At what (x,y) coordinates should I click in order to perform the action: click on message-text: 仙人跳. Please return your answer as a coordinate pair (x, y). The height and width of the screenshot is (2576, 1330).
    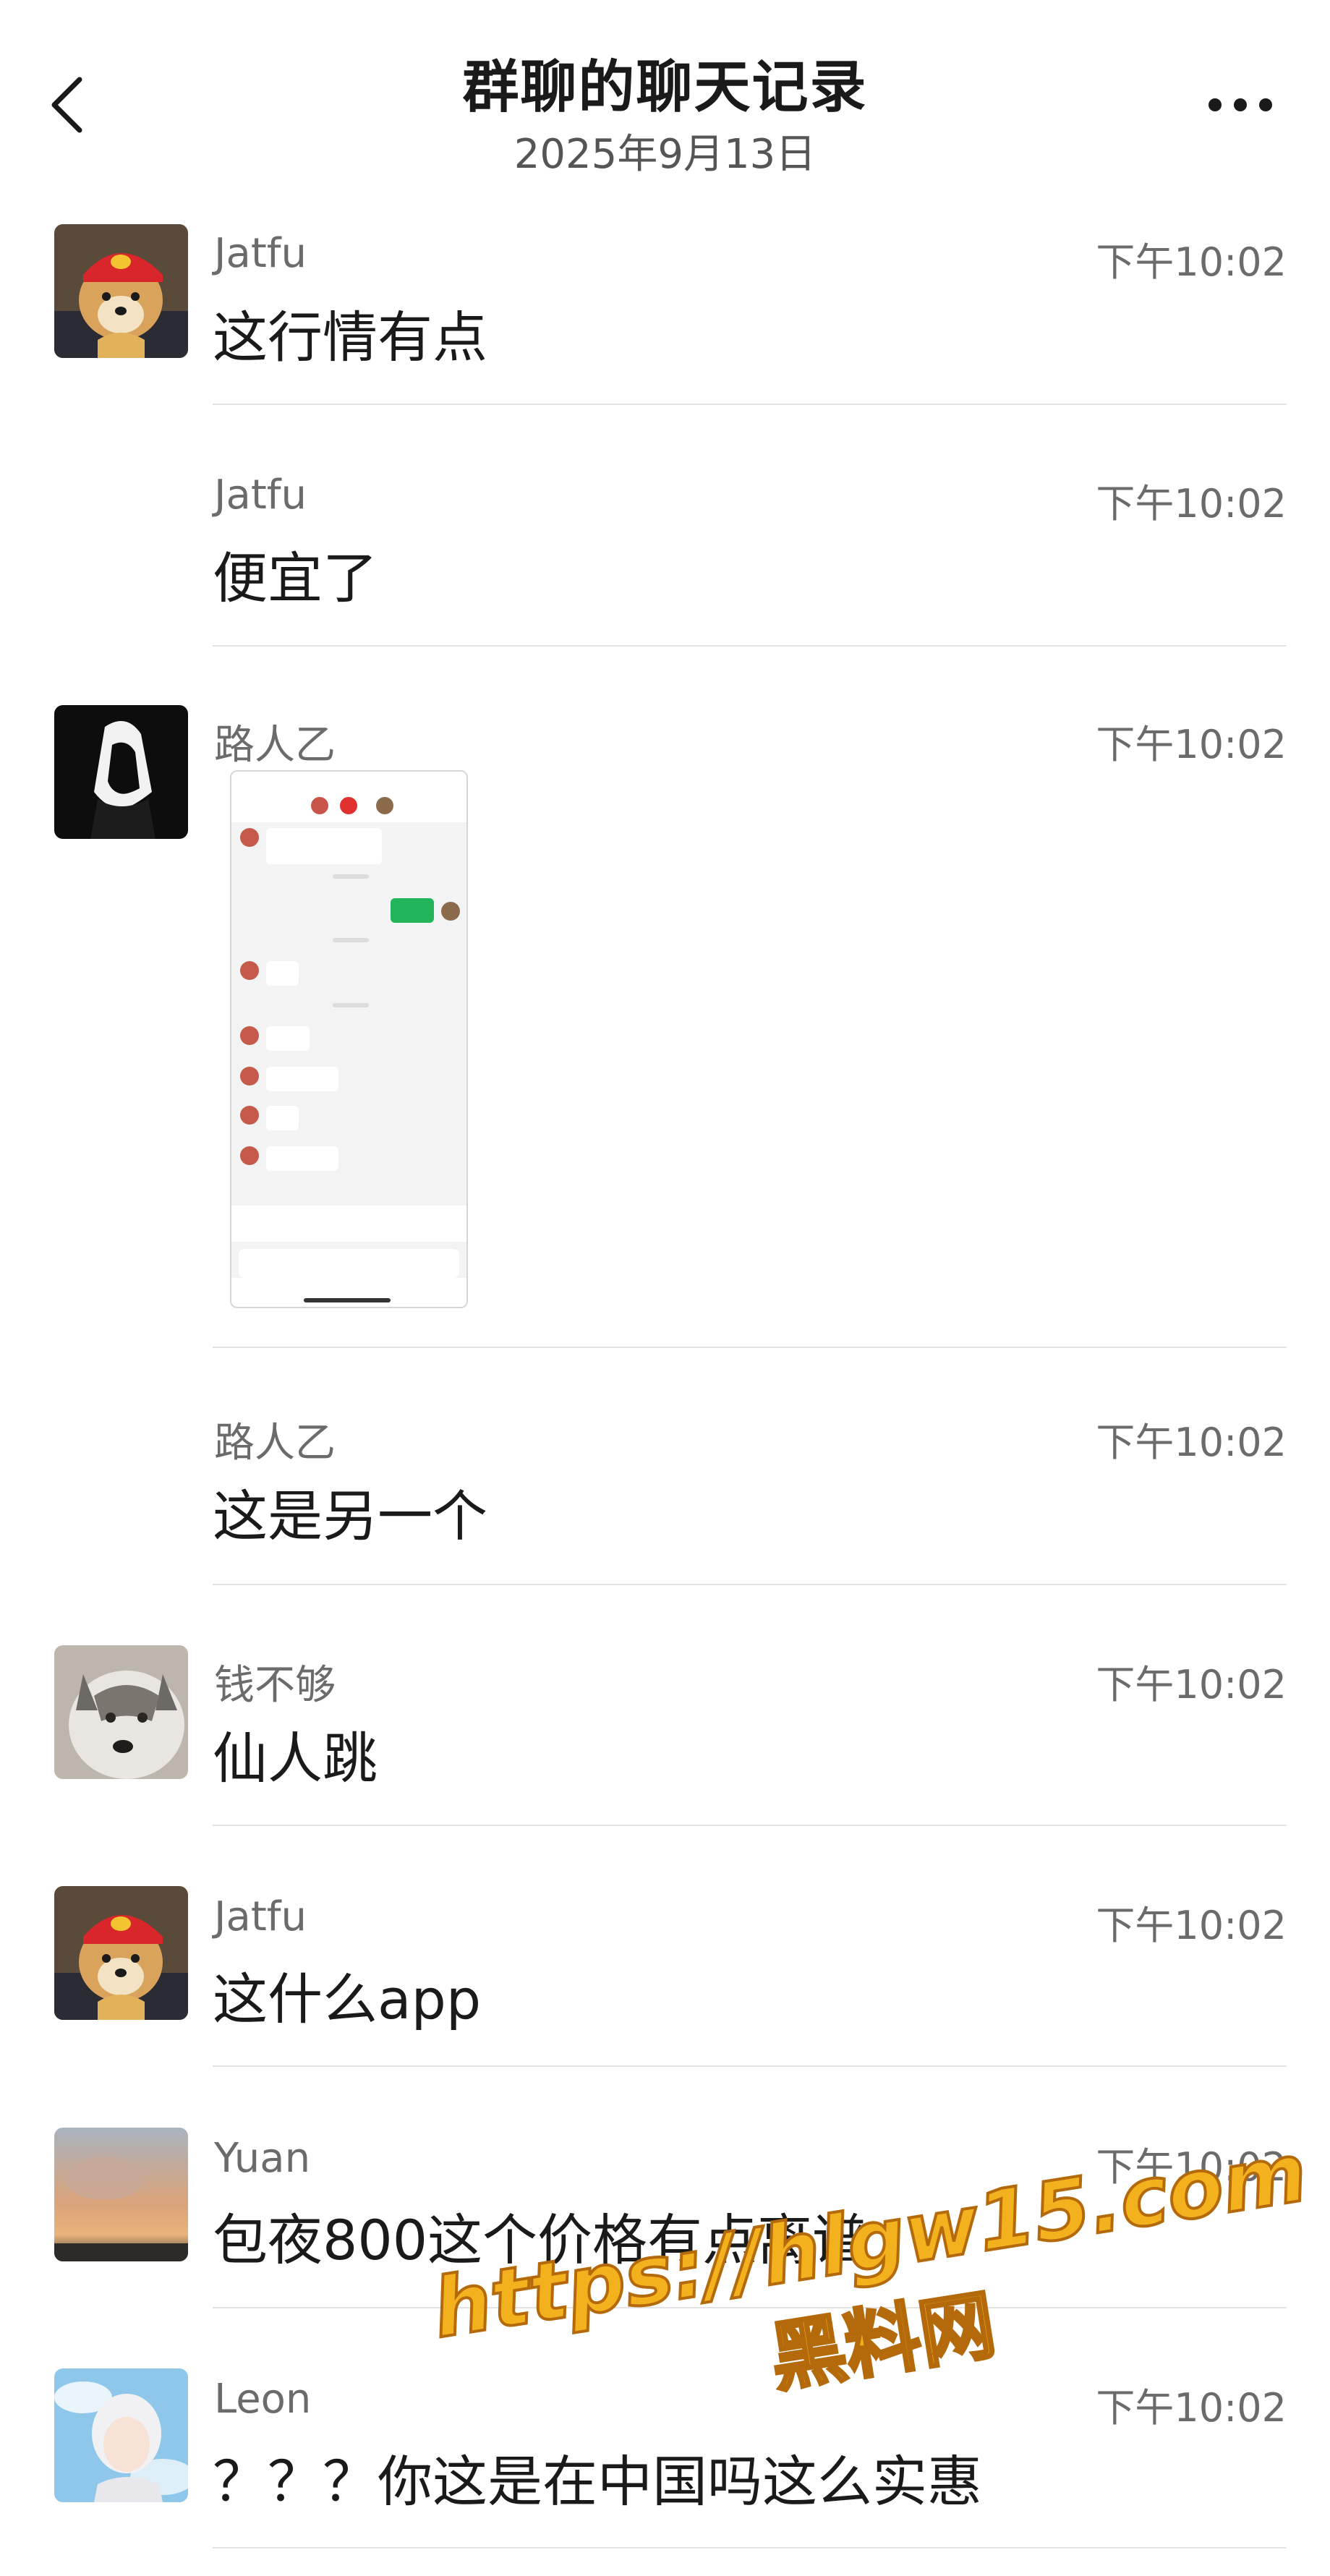
    Looking at the image, I should click on (295, 1754).